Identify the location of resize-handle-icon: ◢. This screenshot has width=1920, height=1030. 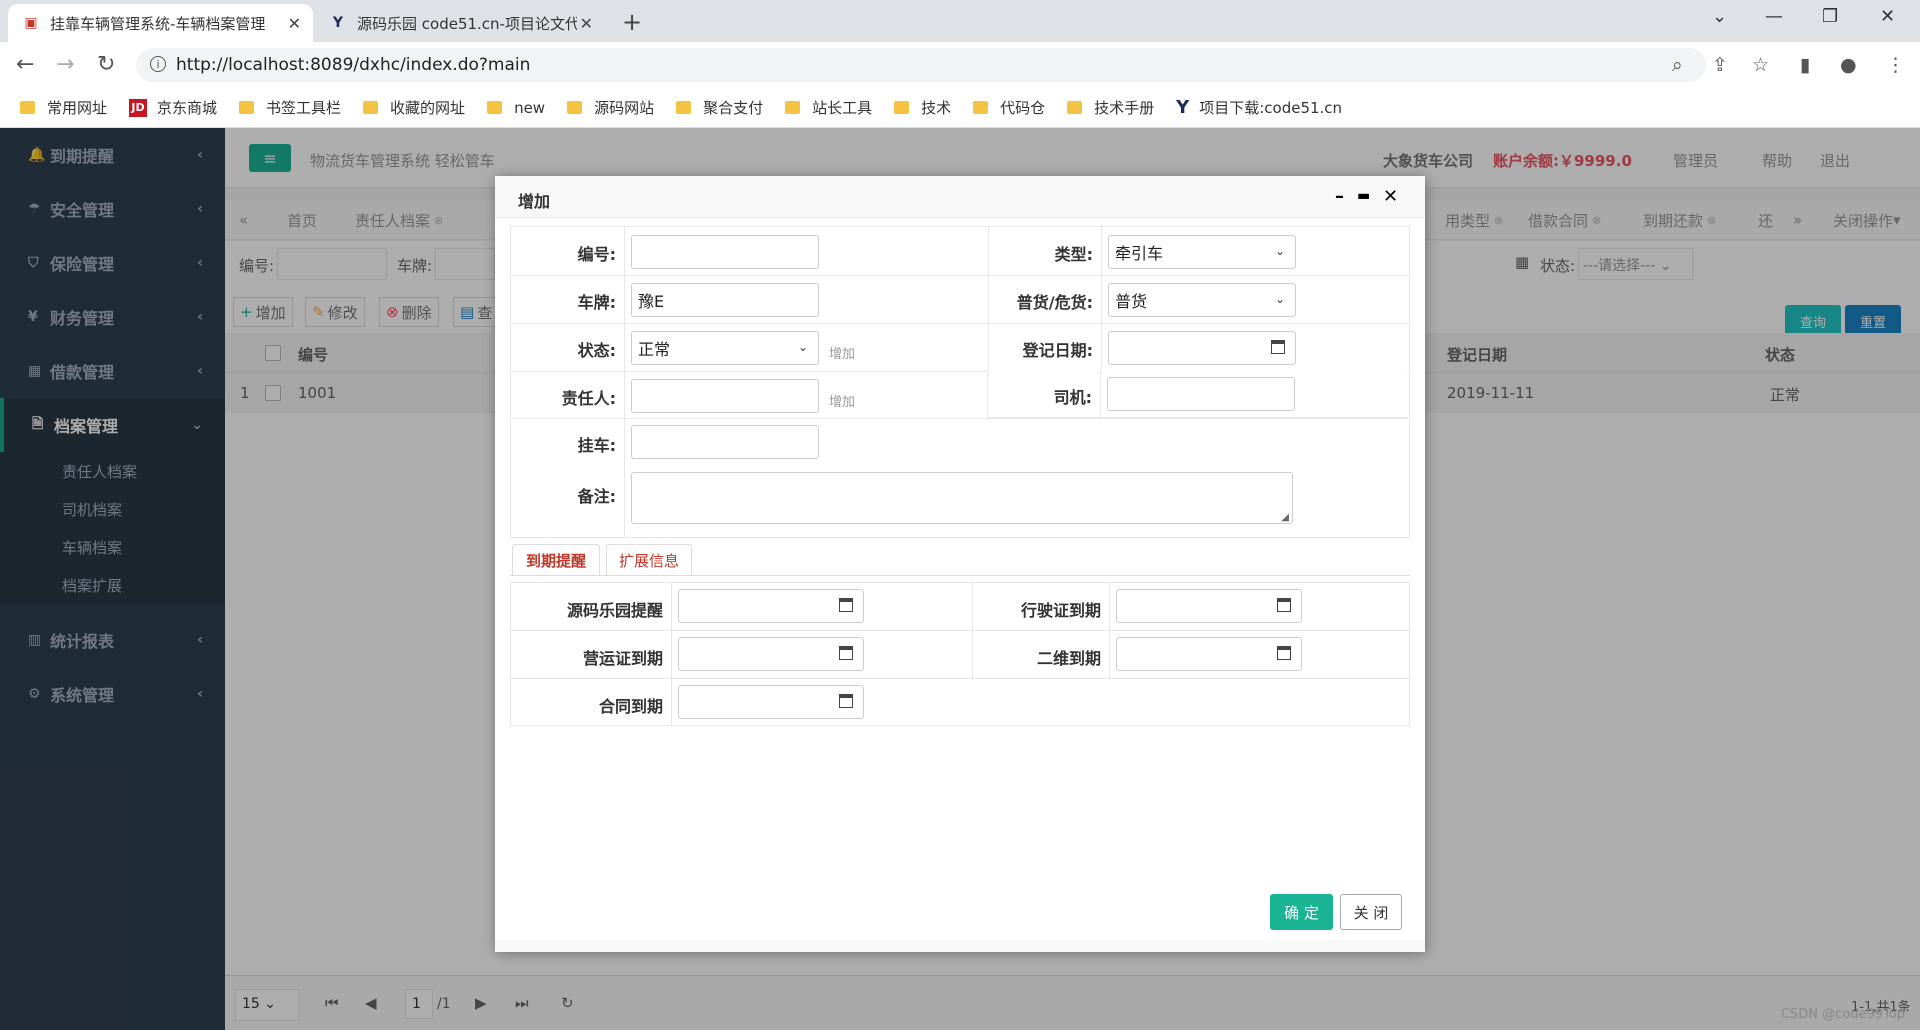
(1285, 517).